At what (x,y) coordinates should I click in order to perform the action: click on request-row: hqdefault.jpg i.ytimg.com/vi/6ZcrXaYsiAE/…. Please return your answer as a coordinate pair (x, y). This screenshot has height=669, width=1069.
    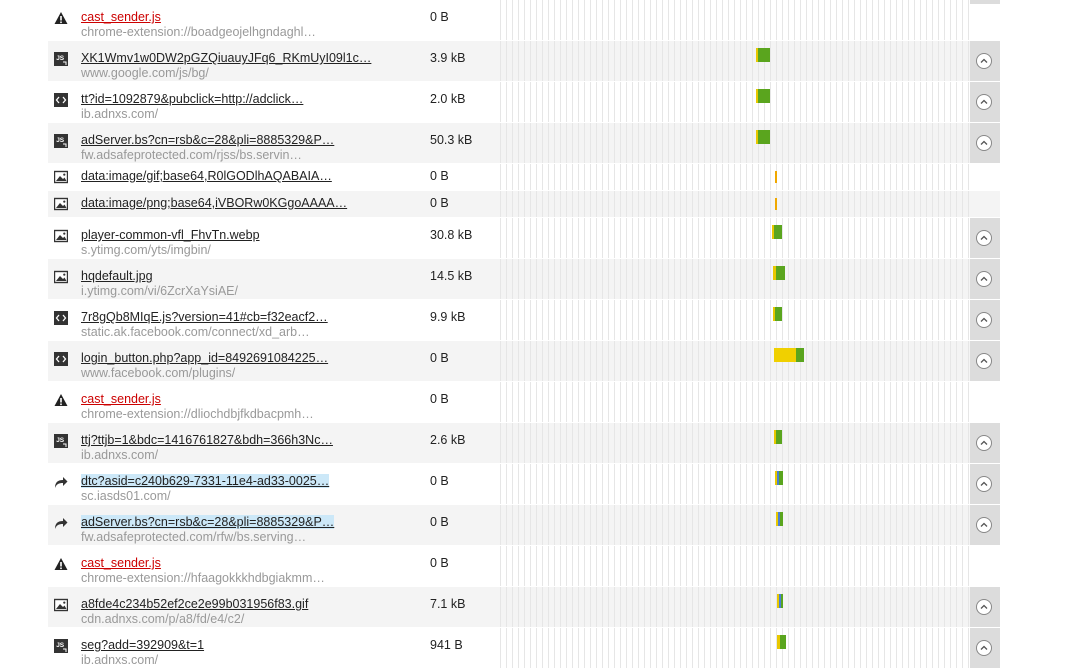
    Looking at the image, I should click on (524, 279).